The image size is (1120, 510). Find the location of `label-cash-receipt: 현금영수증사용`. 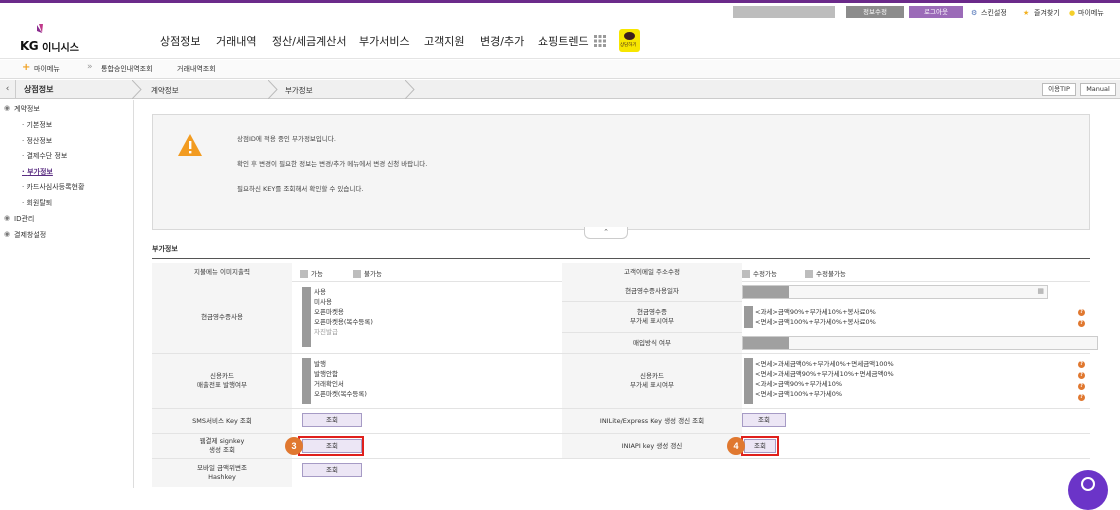

label-cash-receipt: 현금영수증사용 is located at coordinates (222, 317).